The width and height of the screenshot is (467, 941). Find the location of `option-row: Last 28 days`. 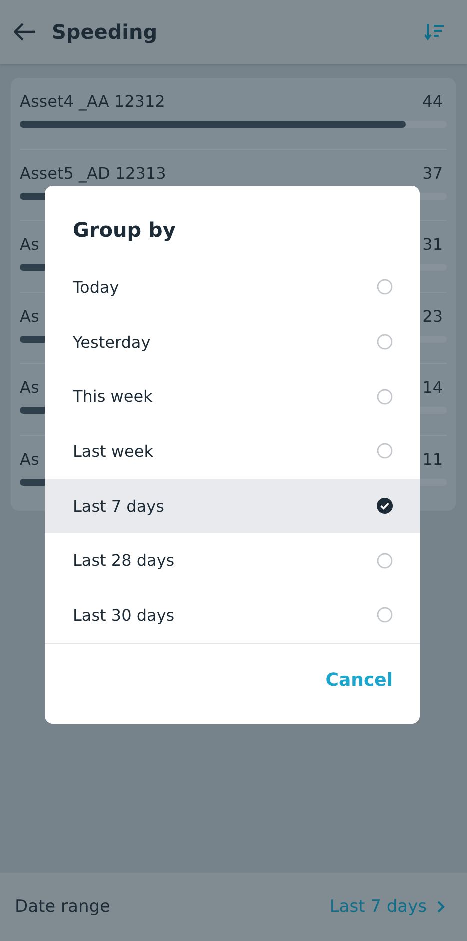

option-row: Last 28 days is located at coordinates (232, 560).